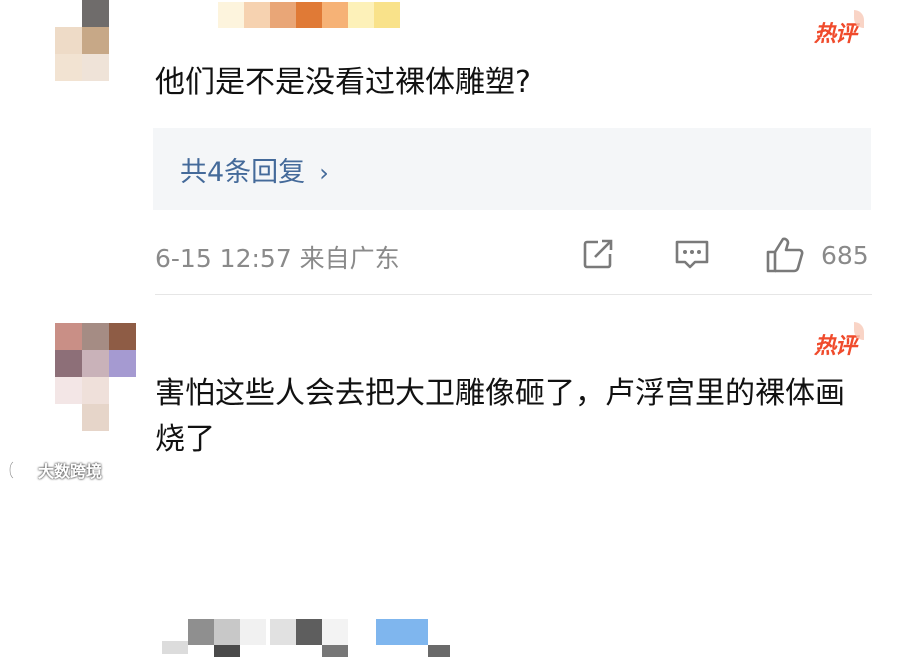  I want to click on watermark: 大数跨境, so click(55, 470).